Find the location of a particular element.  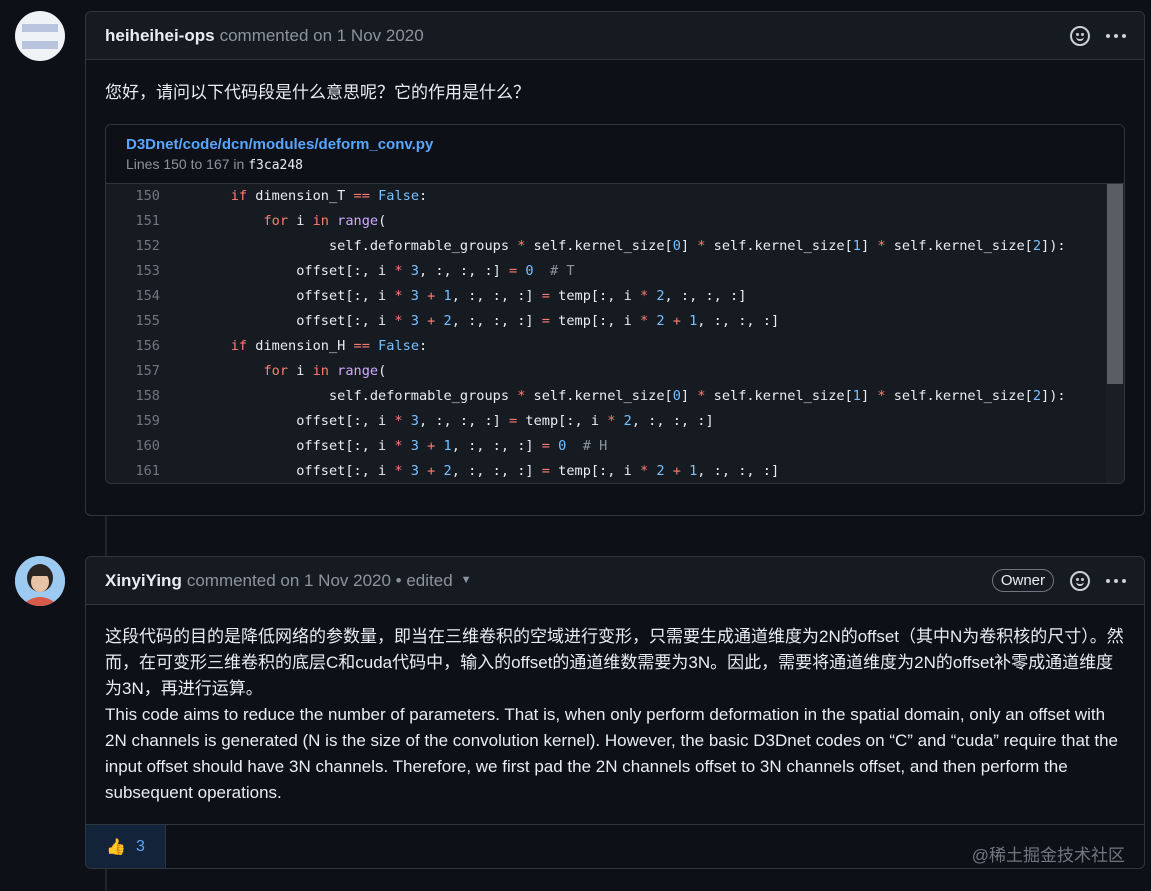

line-number: 157 is located at coordinates (133, 371).